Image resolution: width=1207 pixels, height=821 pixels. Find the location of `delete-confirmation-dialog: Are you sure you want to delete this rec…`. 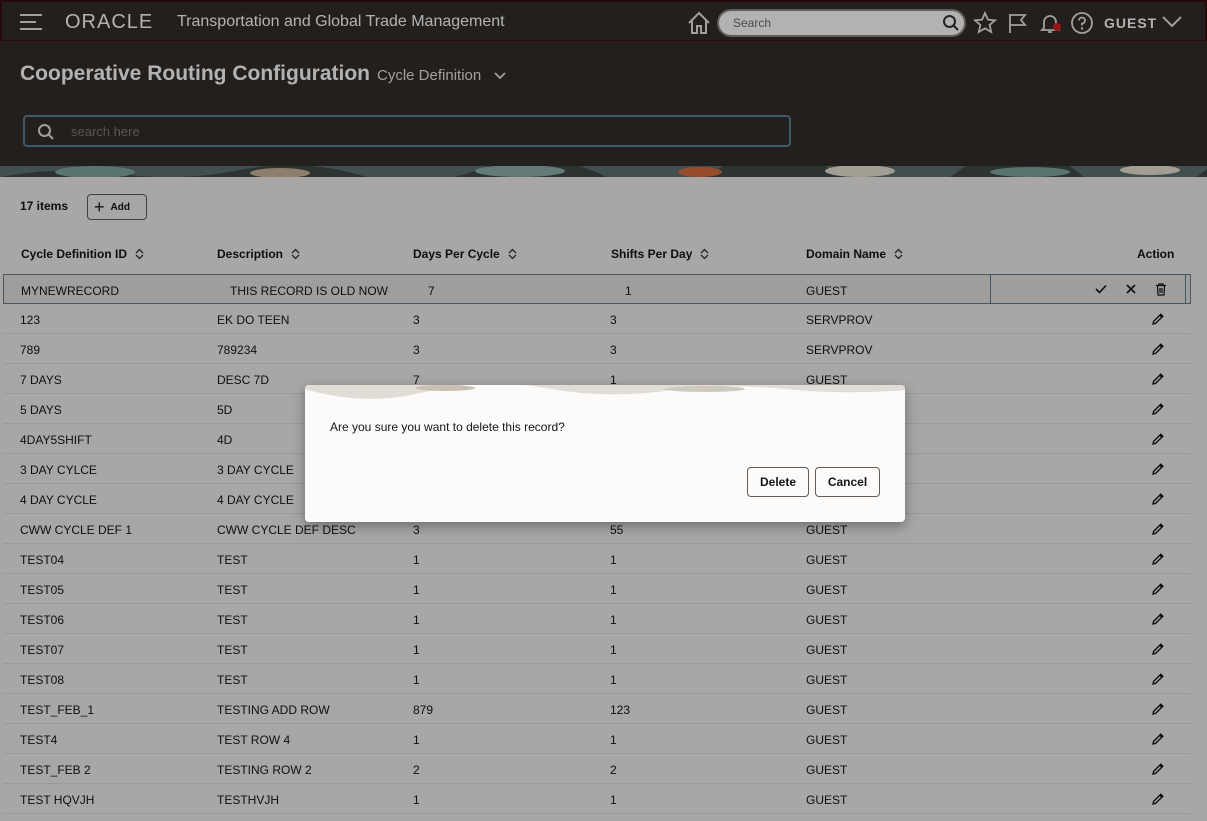

delete-confirmation-dialog: Are you sure you want to delete this rec… is located at coordinates (605, 453).